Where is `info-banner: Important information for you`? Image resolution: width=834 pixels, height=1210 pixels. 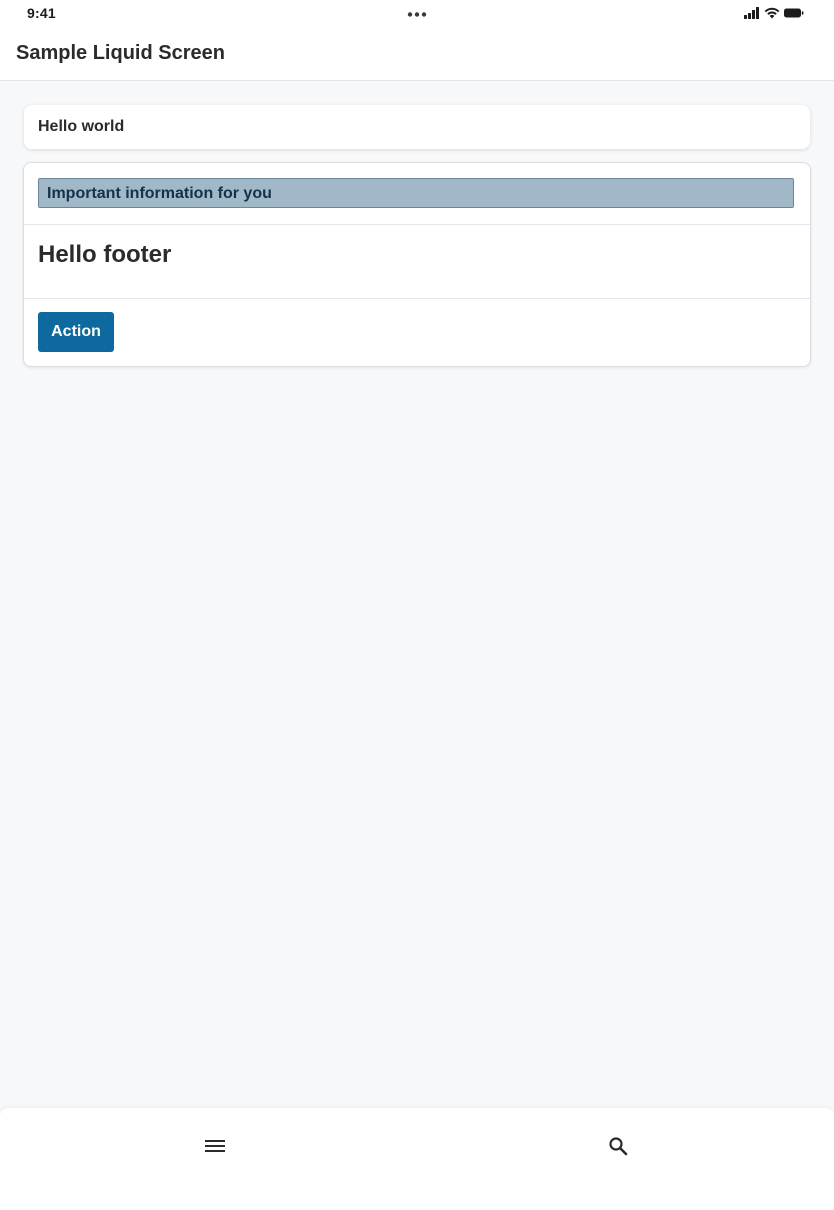 info-banner: Important information for you is located at coordinates (416, 193).